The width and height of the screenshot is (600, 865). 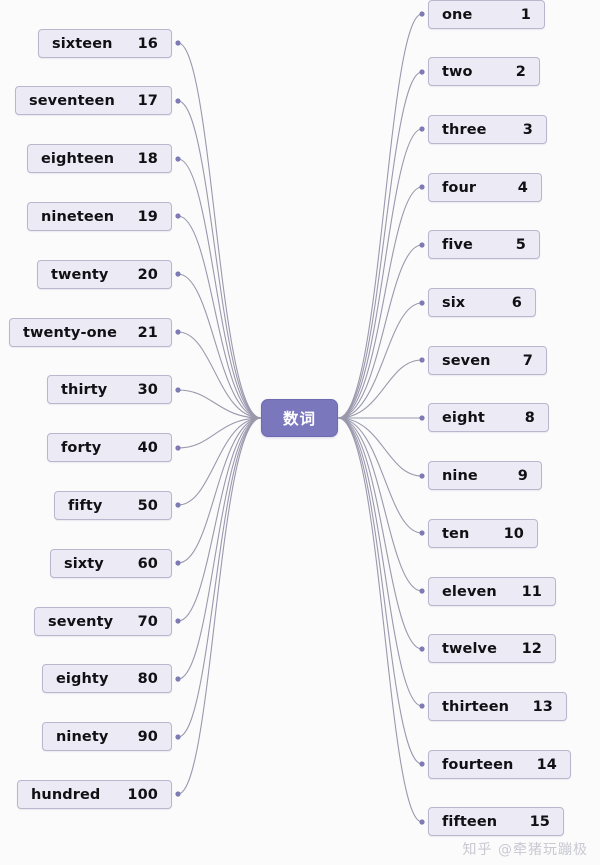 What do you see at coordinates (147, 678) in the screenshot?
I see `node-number: 80` at bounding box center [147, 678].